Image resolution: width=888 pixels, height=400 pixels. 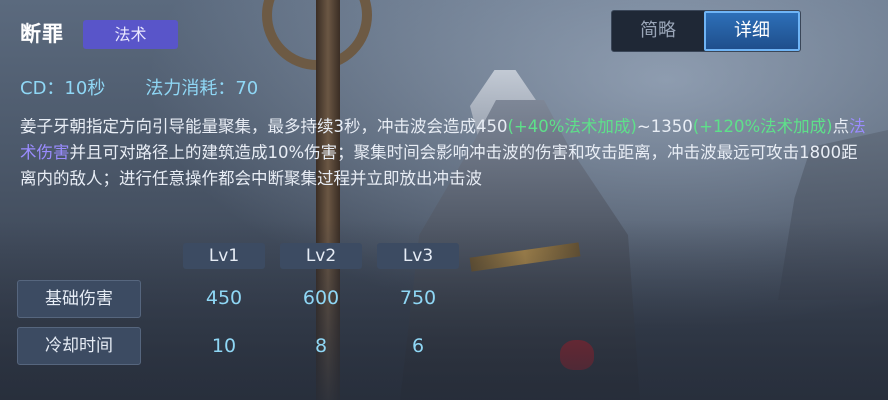 What do you see at coordinates (321, 346) in the screenshot?
I see `cooldown-lv2: 8` at bounding box center [321, 346].